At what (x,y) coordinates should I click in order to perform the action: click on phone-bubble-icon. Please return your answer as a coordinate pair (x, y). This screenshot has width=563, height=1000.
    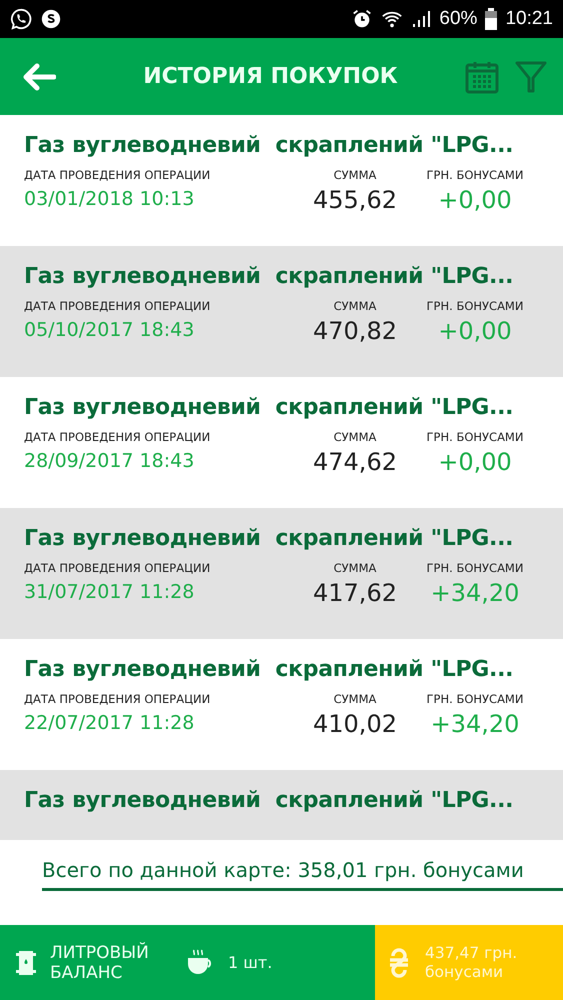
    Looking at the image, I should click on (21, 19).